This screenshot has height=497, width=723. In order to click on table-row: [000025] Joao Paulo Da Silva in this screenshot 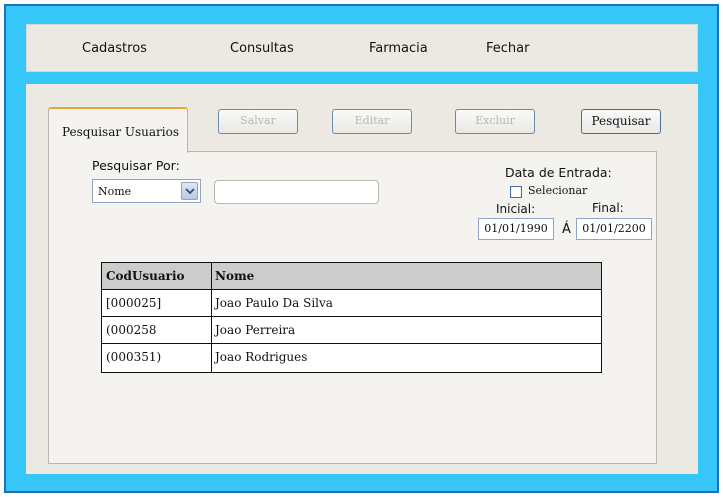, I will do `click(351, 303)`.